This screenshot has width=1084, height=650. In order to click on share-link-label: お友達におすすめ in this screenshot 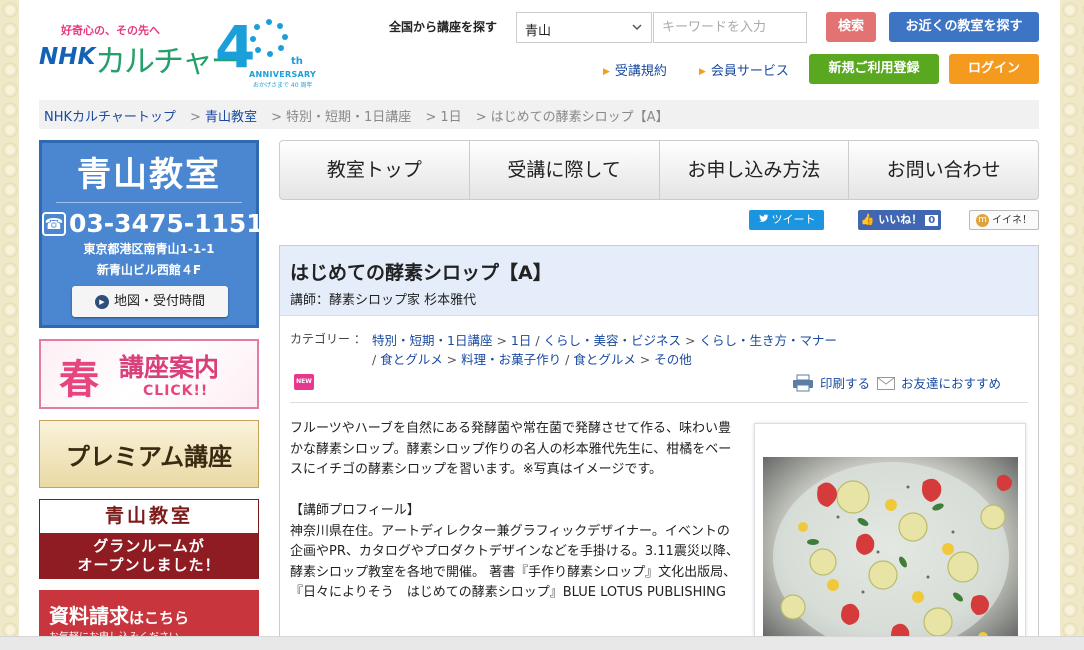, I will do `click(951, 383)`.